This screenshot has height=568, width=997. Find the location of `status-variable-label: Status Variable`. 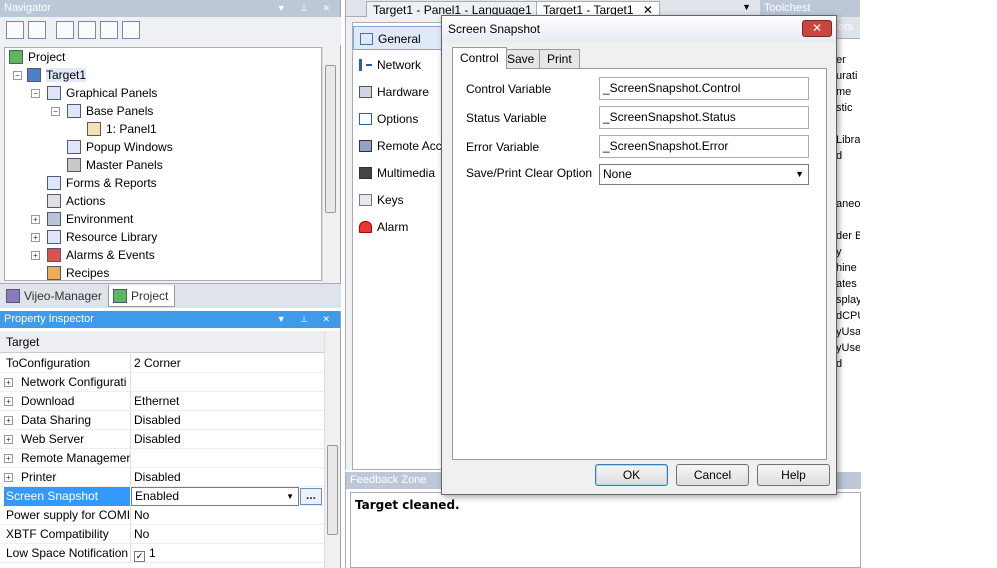

status-variable-label: Status Variable is located at coordinates (506, 118).